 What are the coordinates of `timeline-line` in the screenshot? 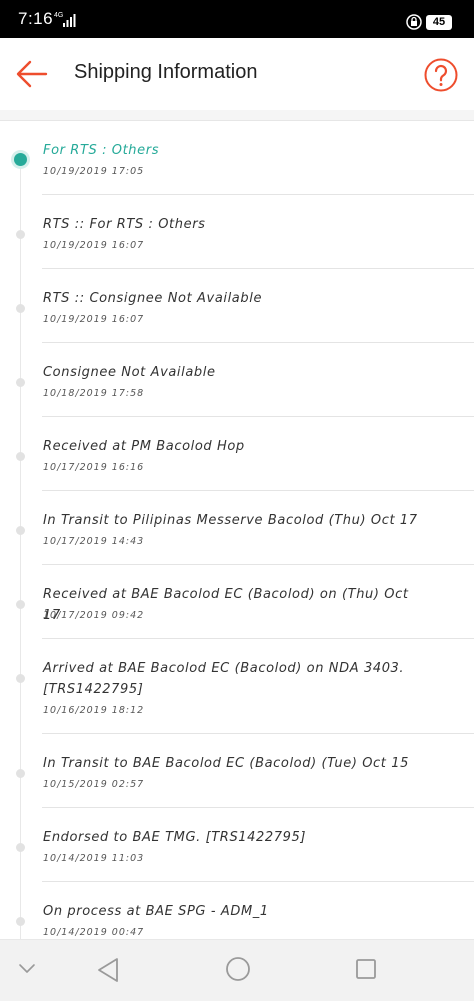 It's located at (20, 547).